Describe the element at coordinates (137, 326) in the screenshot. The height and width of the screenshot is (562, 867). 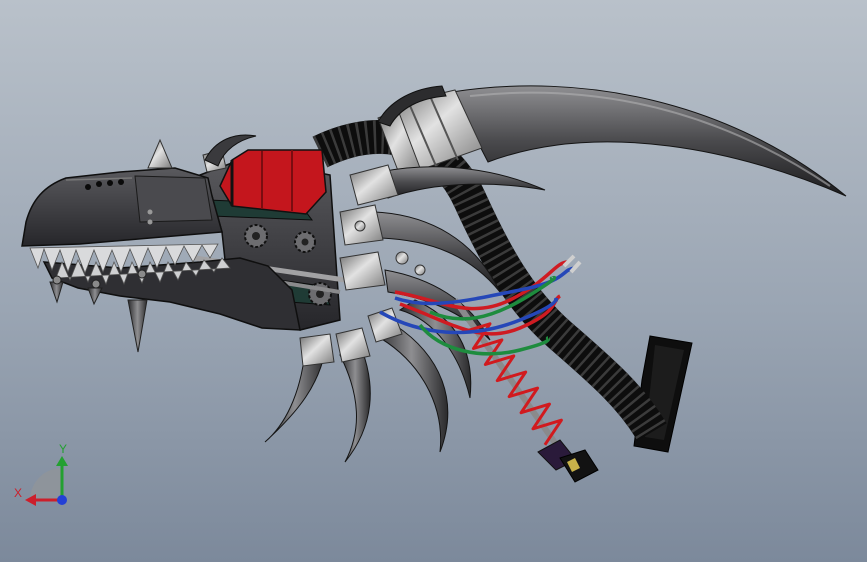
I see `chin-spike-large` at that location.